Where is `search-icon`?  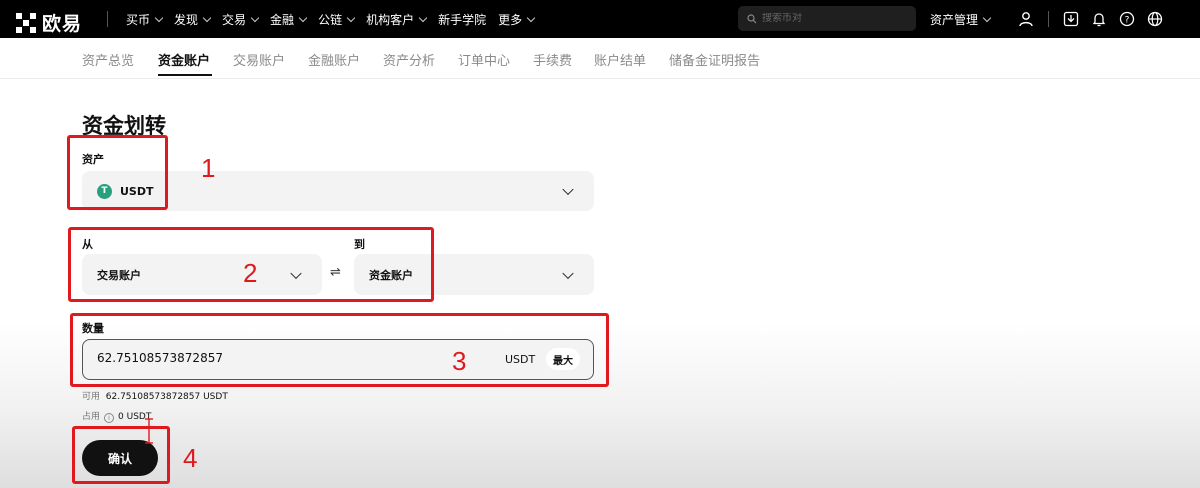
search-icon is located at coordinates (752, 18).